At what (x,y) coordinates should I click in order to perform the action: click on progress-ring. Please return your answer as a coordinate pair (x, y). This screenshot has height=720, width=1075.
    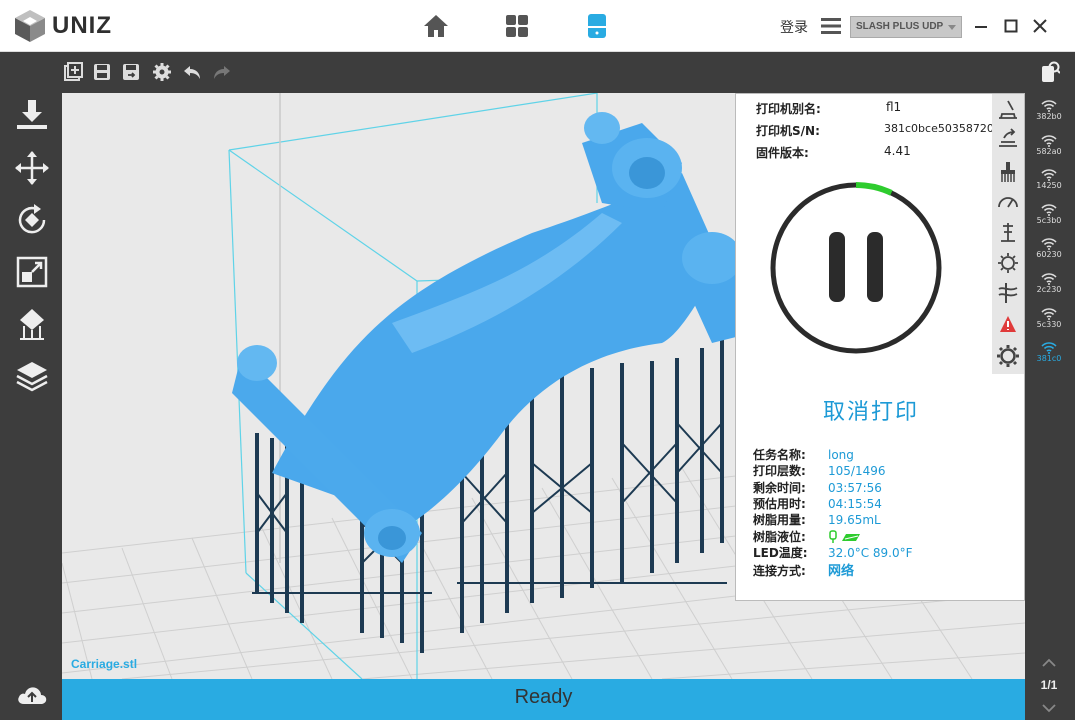
    Looking at the image, I should click on (856, 268).